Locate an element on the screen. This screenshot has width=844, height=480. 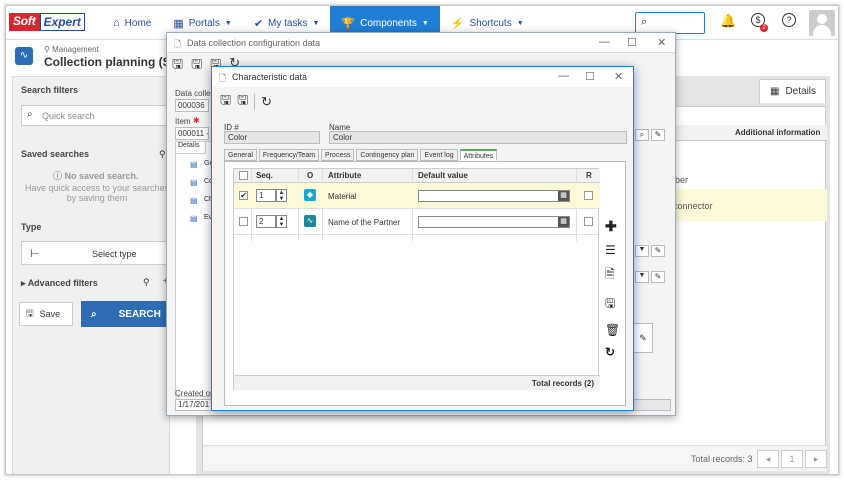
tab-tree-details: Details is located at coordinates (191, 148).